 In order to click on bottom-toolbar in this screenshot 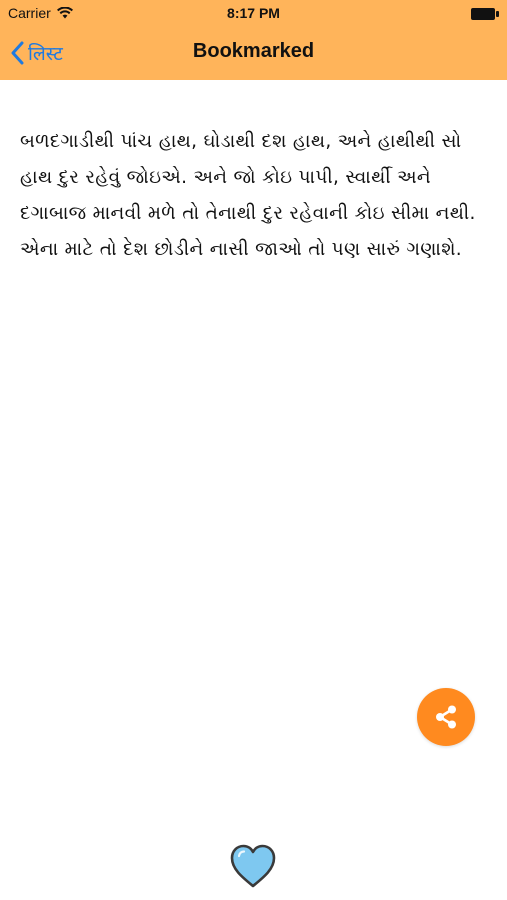, I will do `click(253, 865)`.